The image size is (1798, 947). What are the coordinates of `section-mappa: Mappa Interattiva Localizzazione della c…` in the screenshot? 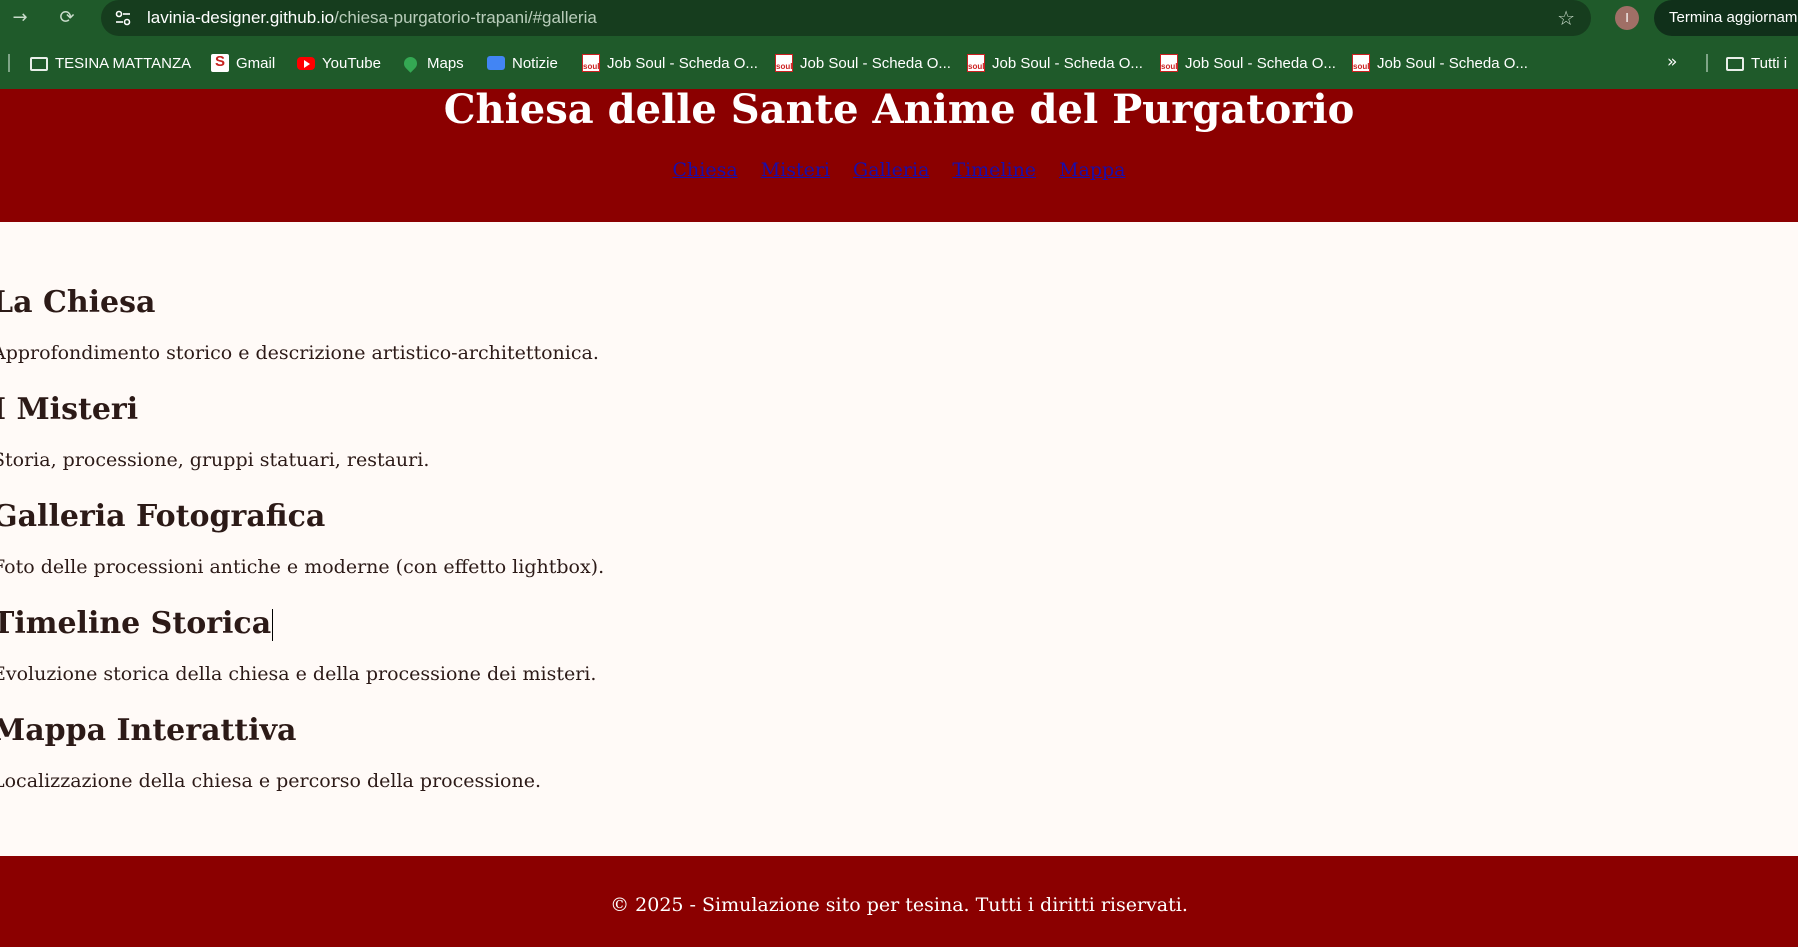 It's located at (270, 752).